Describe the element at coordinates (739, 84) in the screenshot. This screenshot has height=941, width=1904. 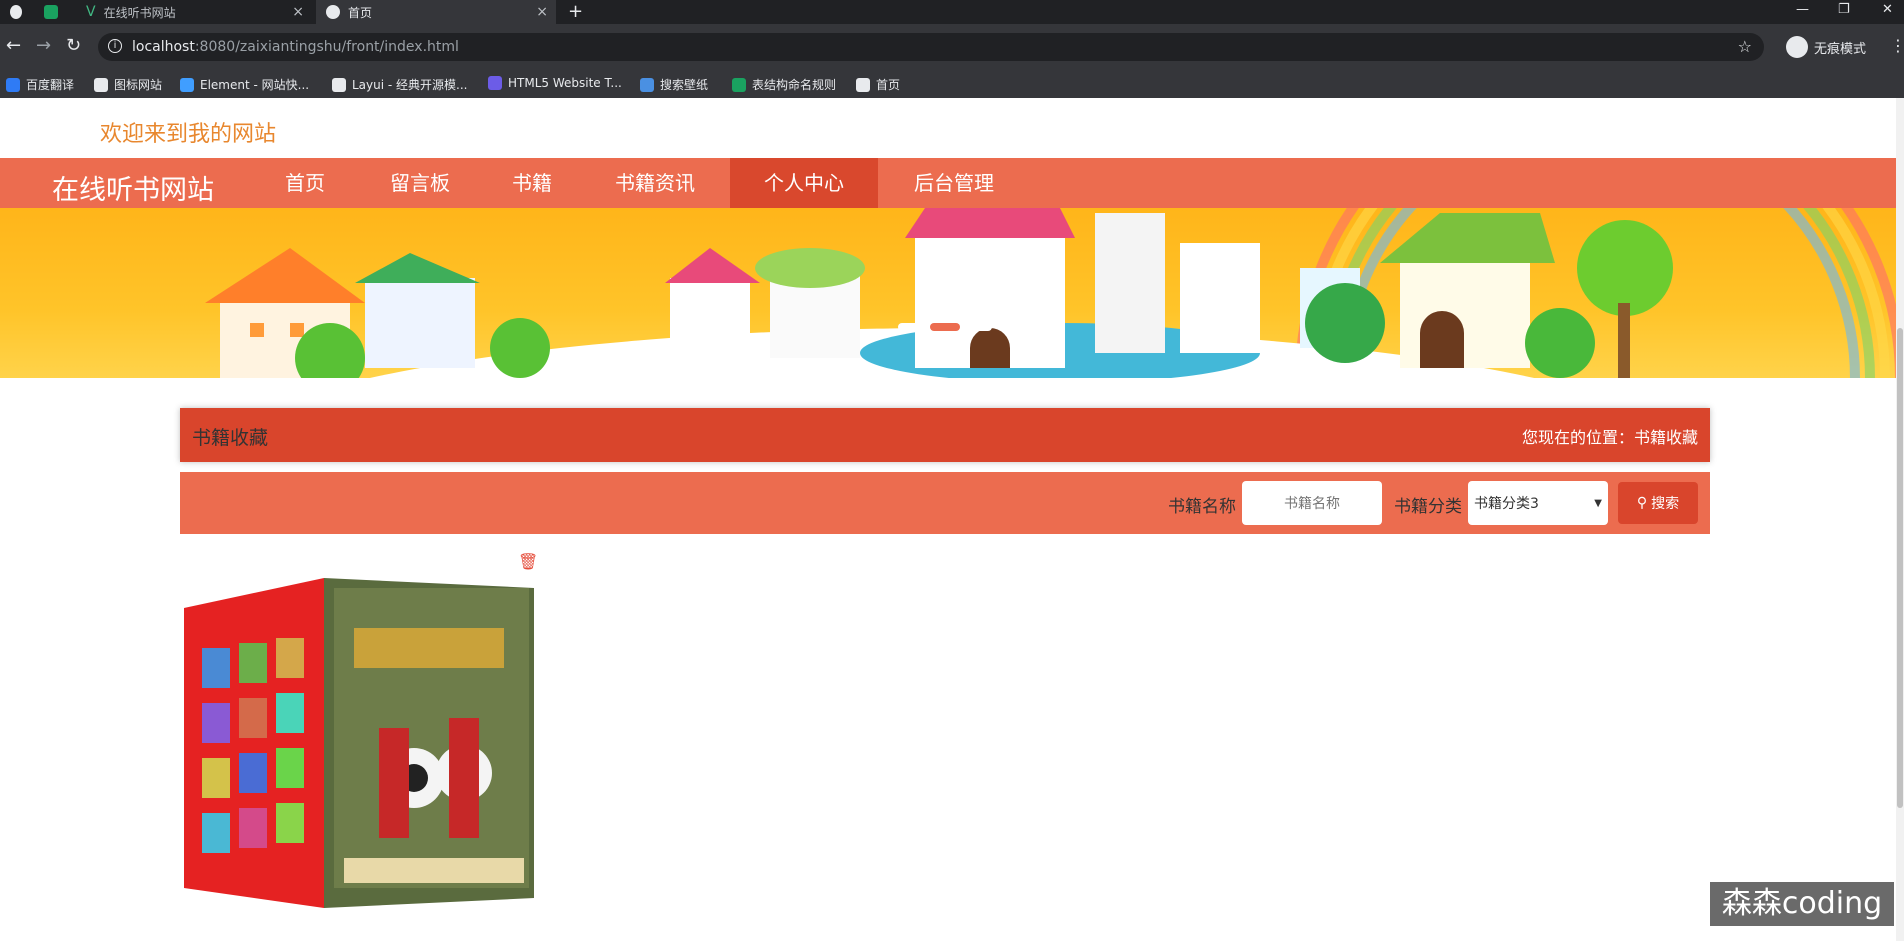
I see `doc-icon` at that location.